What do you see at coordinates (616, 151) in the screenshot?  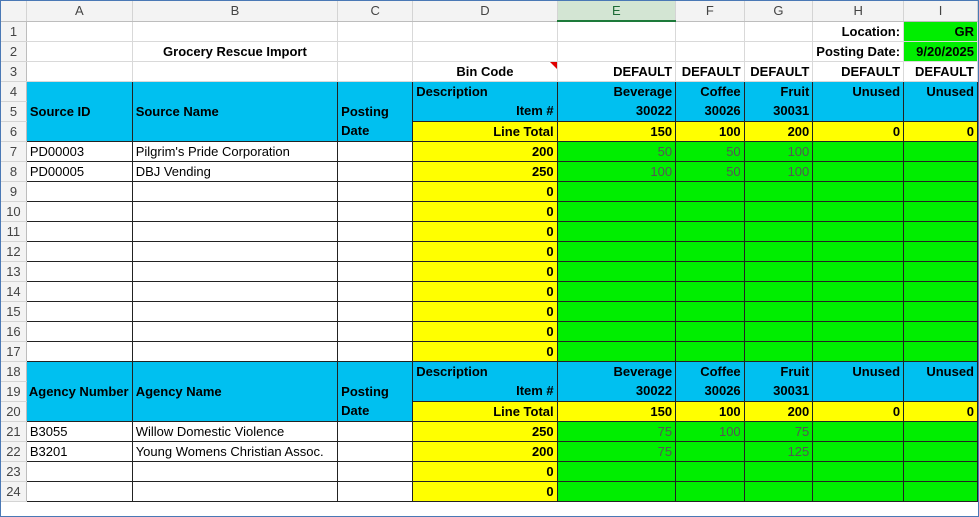 I see `row-qty-e-cell: 50` at bounding box center [616, 151].